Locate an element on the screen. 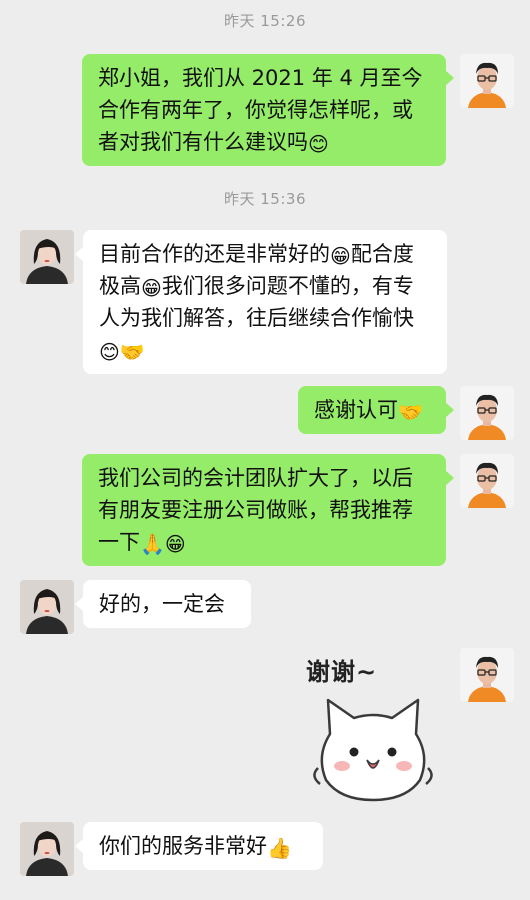 This screenshot has height=900, width=530. cat-face-icon is located at coordinates (373, 750).